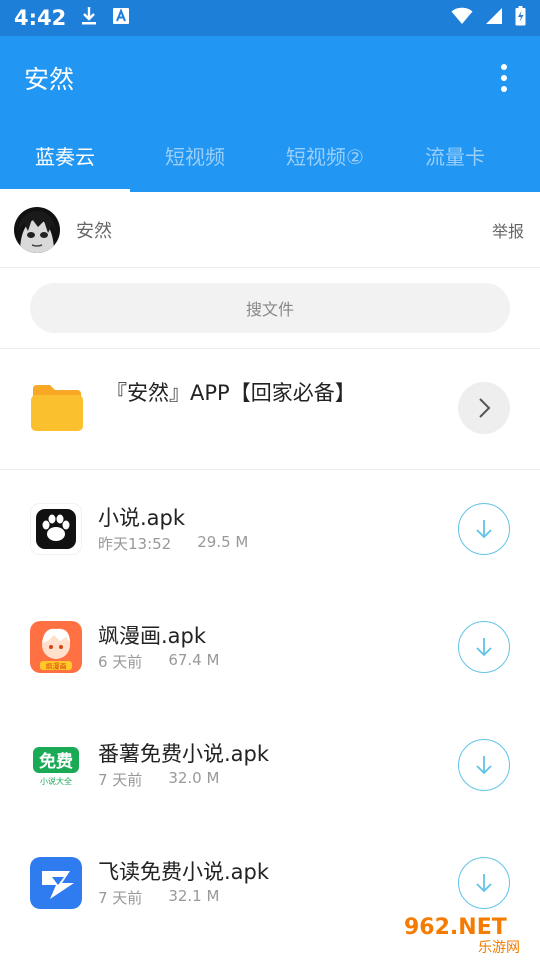 The image size is (540, 960). What do you see at coordinates (455, 927) in the screenshot?
I see `watermark-top: 962.NET` at bounding box center [455, 927].